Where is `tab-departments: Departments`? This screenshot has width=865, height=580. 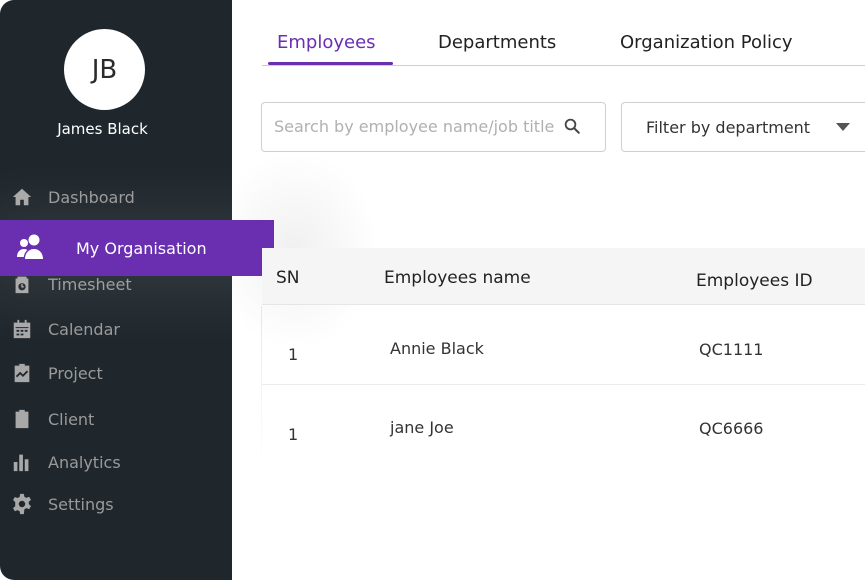
tab-departments: Departments is located at coordinates (497, 42).